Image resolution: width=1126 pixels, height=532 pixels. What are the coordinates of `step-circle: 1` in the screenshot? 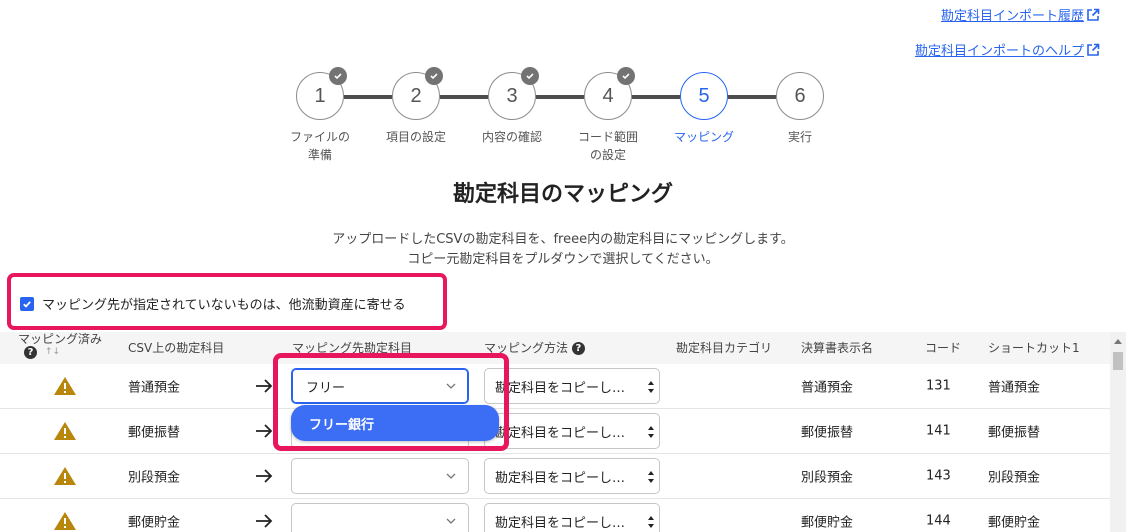 It's located at (321, 93).